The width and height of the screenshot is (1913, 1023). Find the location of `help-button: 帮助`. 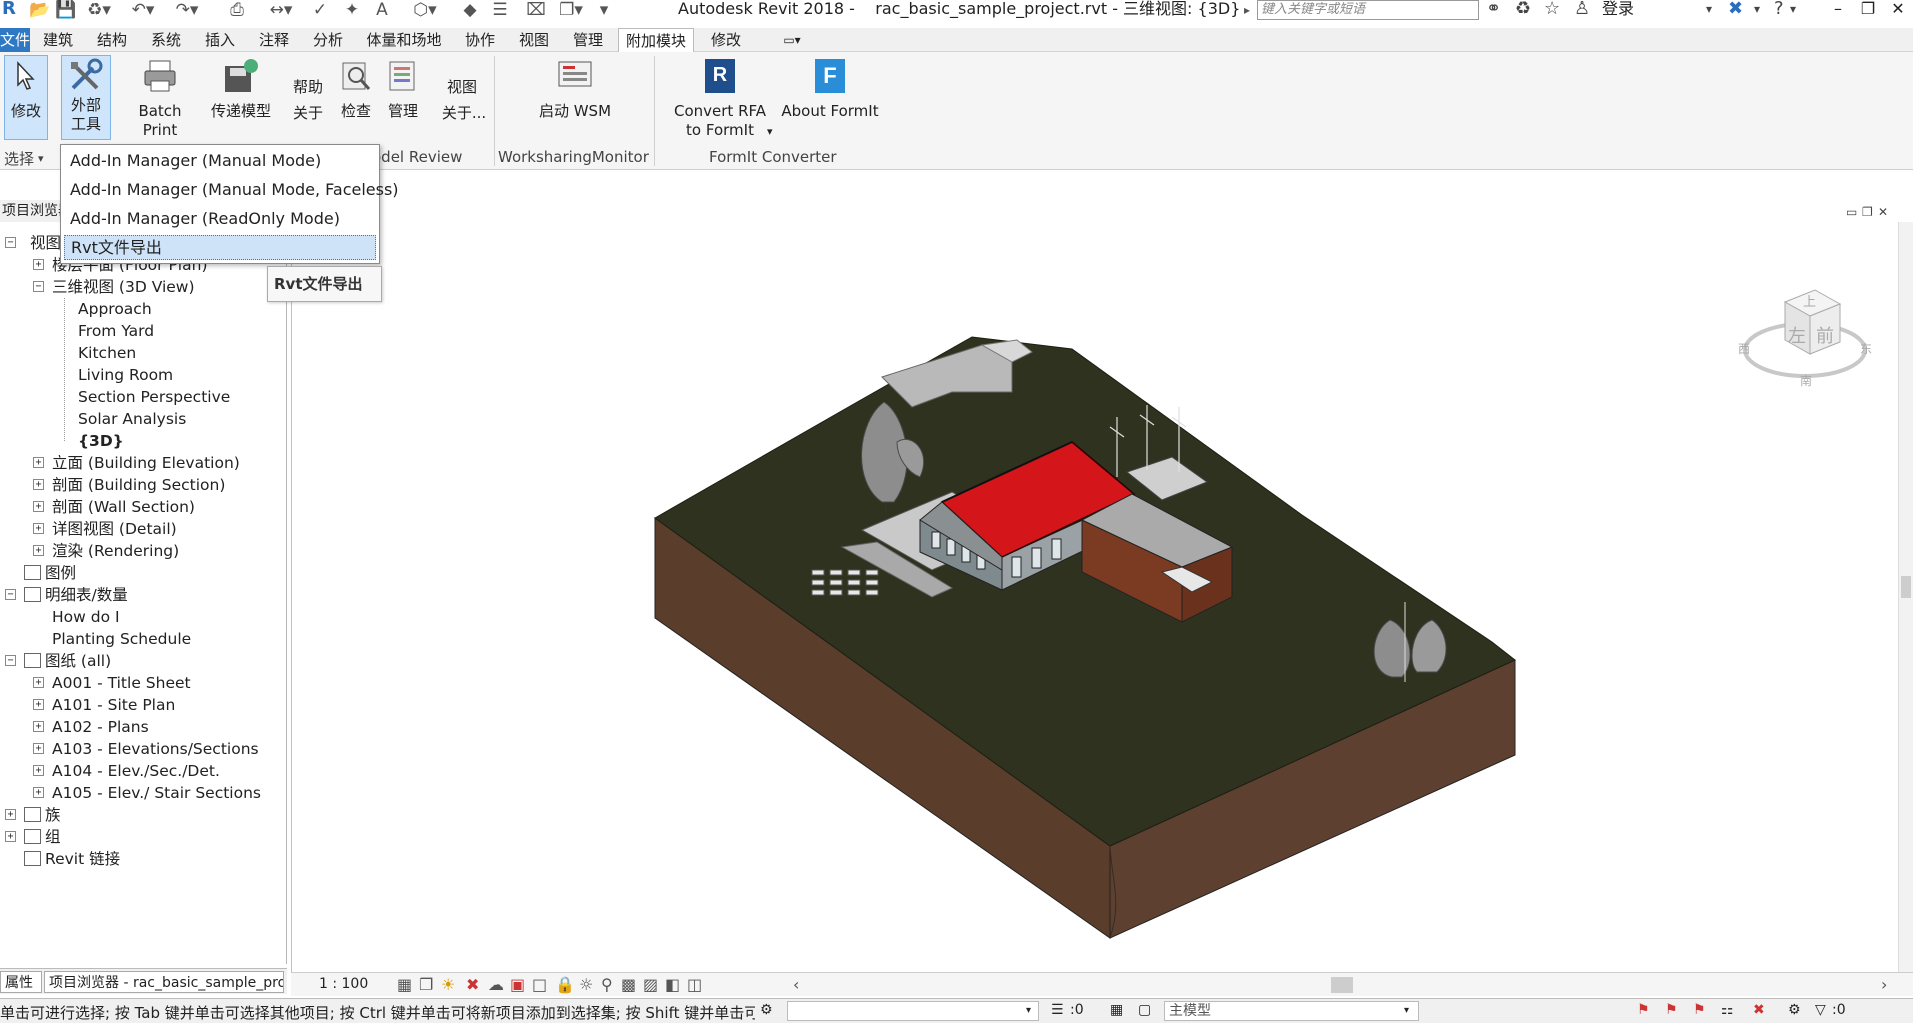

help-button: 帮助 is located at coordinates (308, 76).